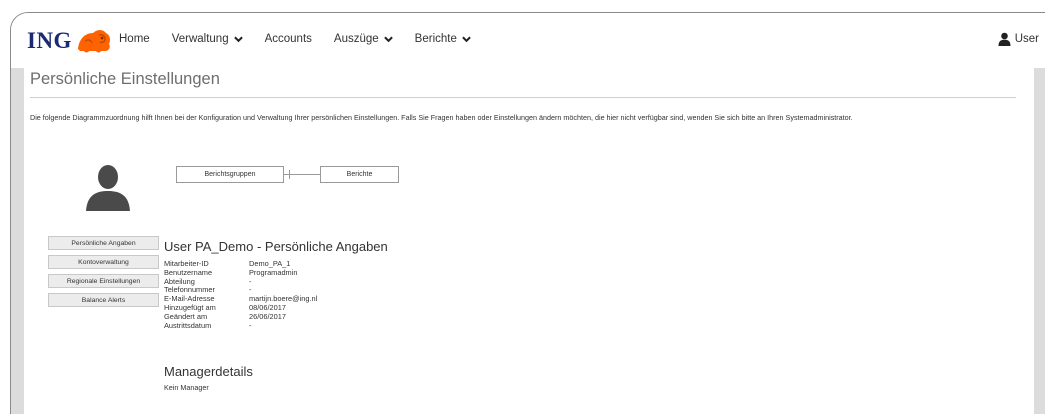 This screenshot has width=1045, height=414. Describe the element at coordinates (93, 41) in the screenshot. I see `ing-lion-logo-icon` at that location.